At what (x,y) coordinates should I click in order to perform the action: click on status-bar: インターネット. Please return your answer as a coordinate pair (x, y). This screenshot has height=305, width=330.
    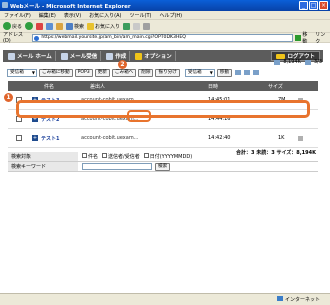
    Looking at the image, I should click on (165, 299).